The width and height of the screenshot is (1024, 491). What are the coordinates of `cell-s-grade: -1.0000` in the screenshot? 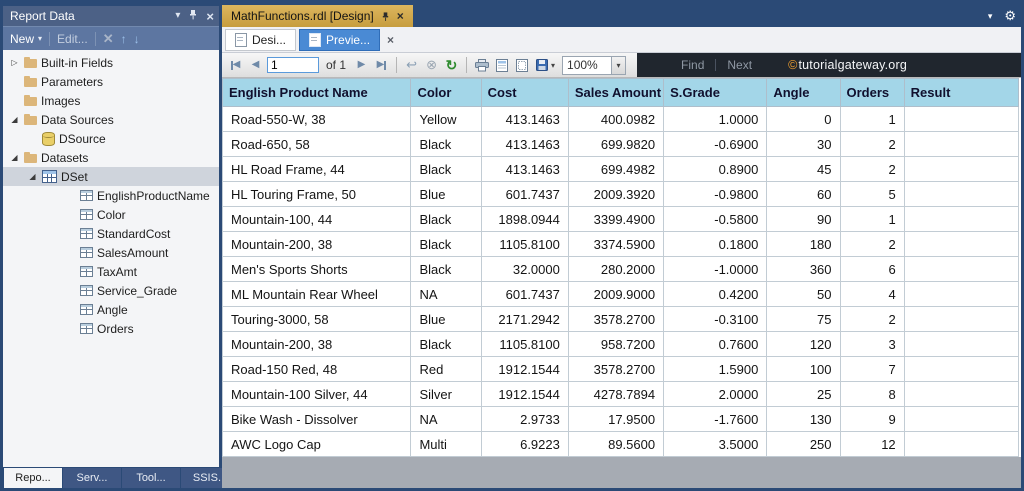 It's located at (715, 269).